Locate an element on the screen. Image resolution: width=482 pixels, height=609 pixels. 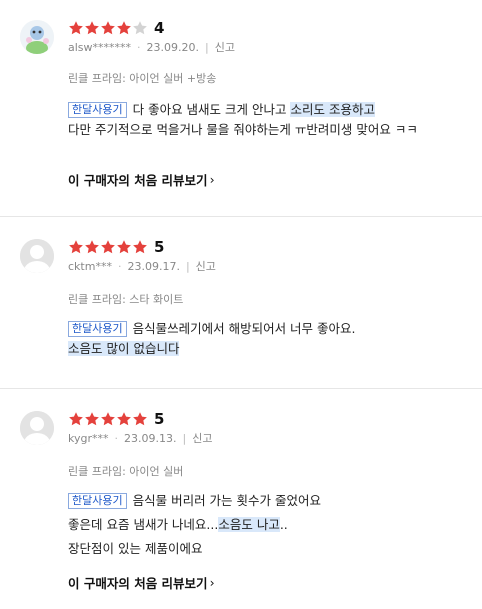
purchase-option: 린클 프라임: 아이언 실버 is located at coordinates (126, 471).